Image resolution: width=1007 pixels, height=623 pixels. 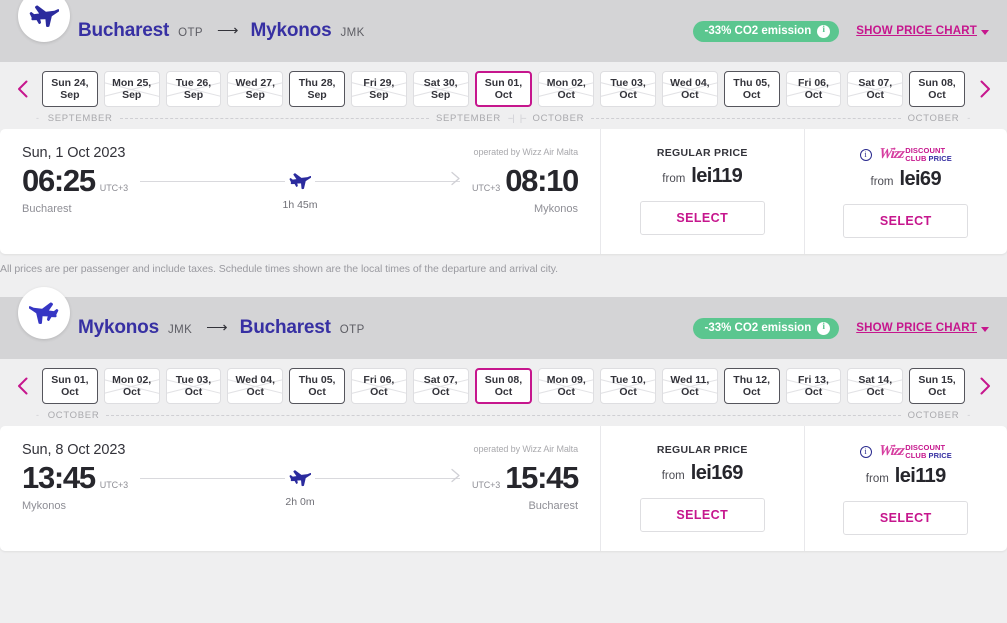 I want to click on date-cell-unavailable: Tue 10, Oct, so click(x=628, y=386).